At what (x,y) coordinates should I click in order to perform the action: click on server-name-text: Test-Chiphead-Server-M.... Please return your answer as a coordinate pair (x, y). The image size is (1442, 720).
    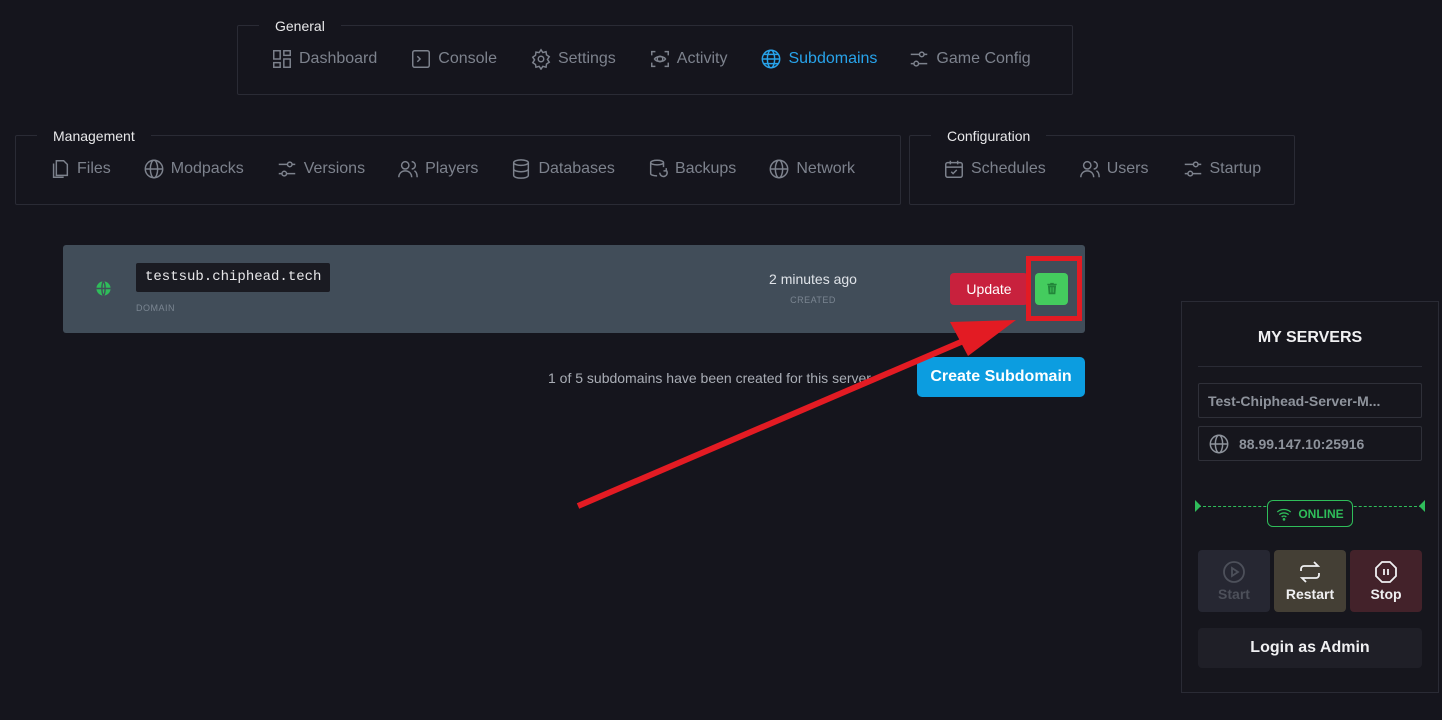
    Looking at the image, I should click on (1294, 400).